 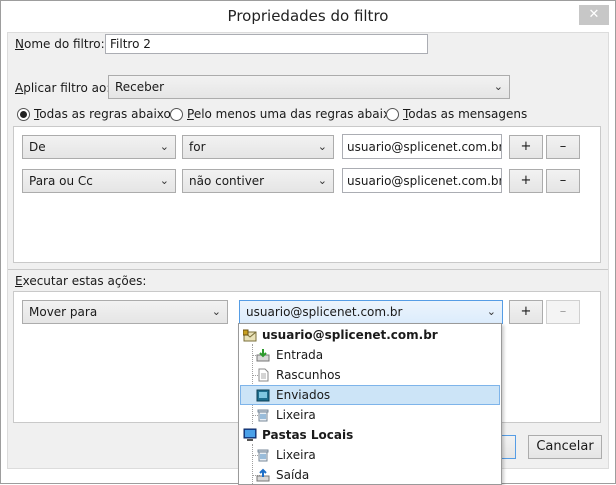 What do you see at coordinates (37, 147) in the screenshot?
I see `rule-1-field-value: De` at bounding box center [37, 147].